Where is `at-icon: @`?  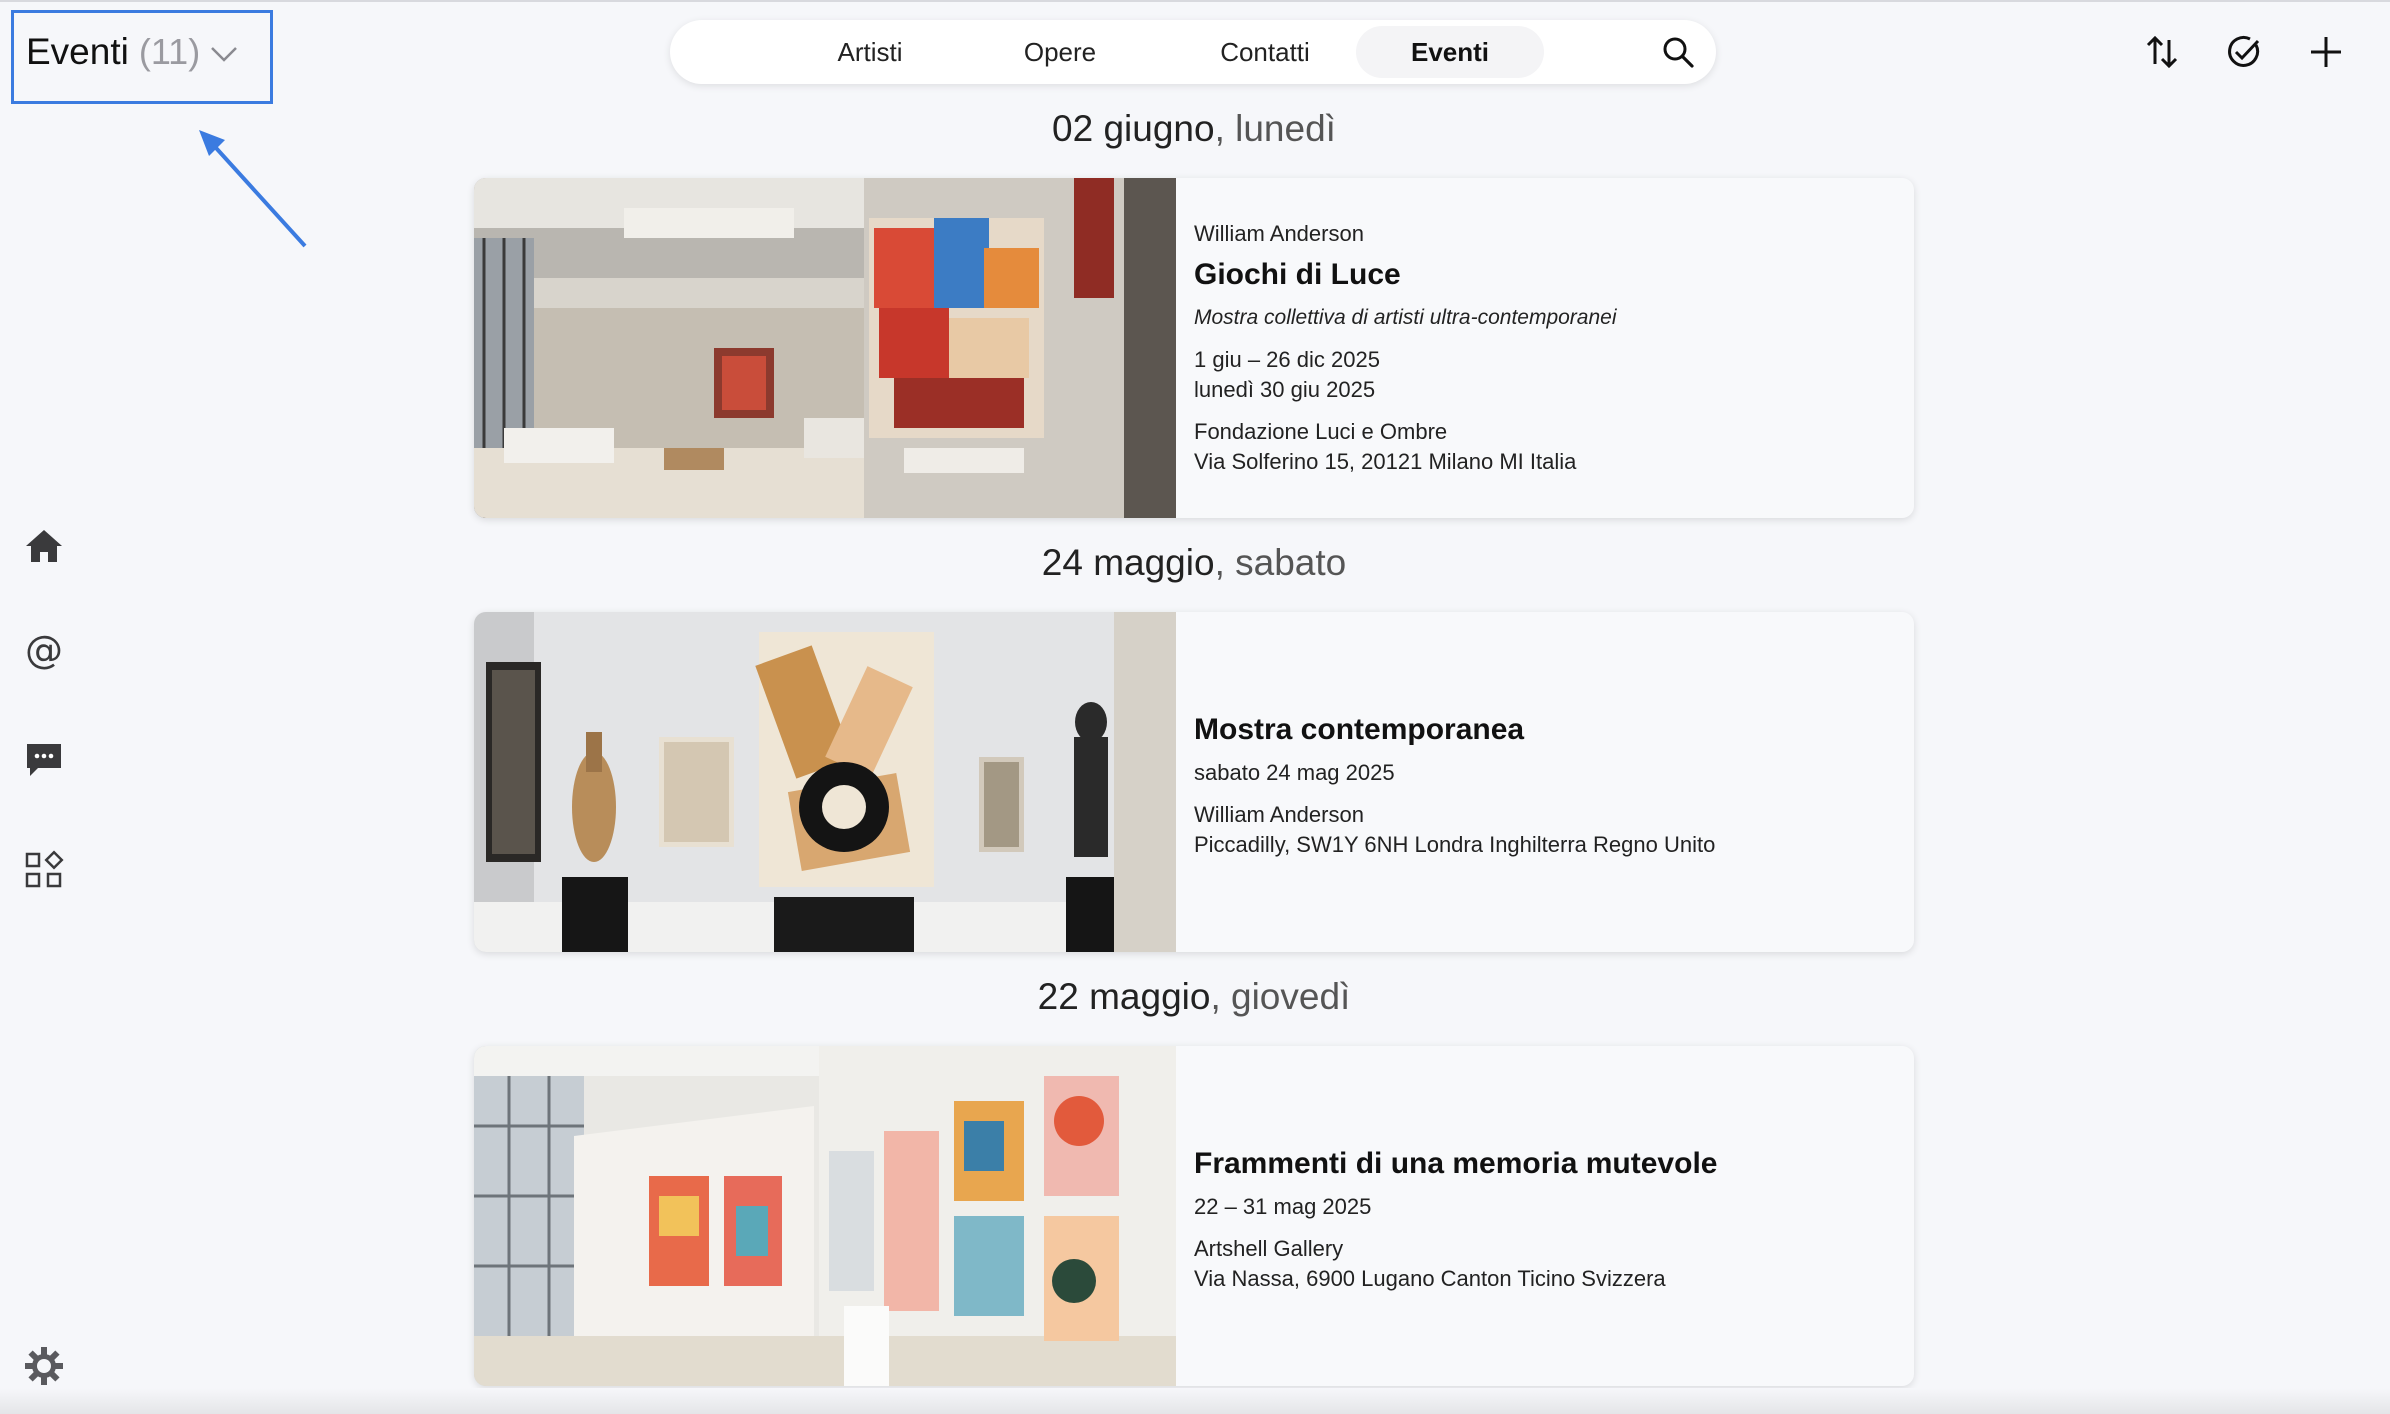
at-icon: @ is located at coordinates (44, 652).